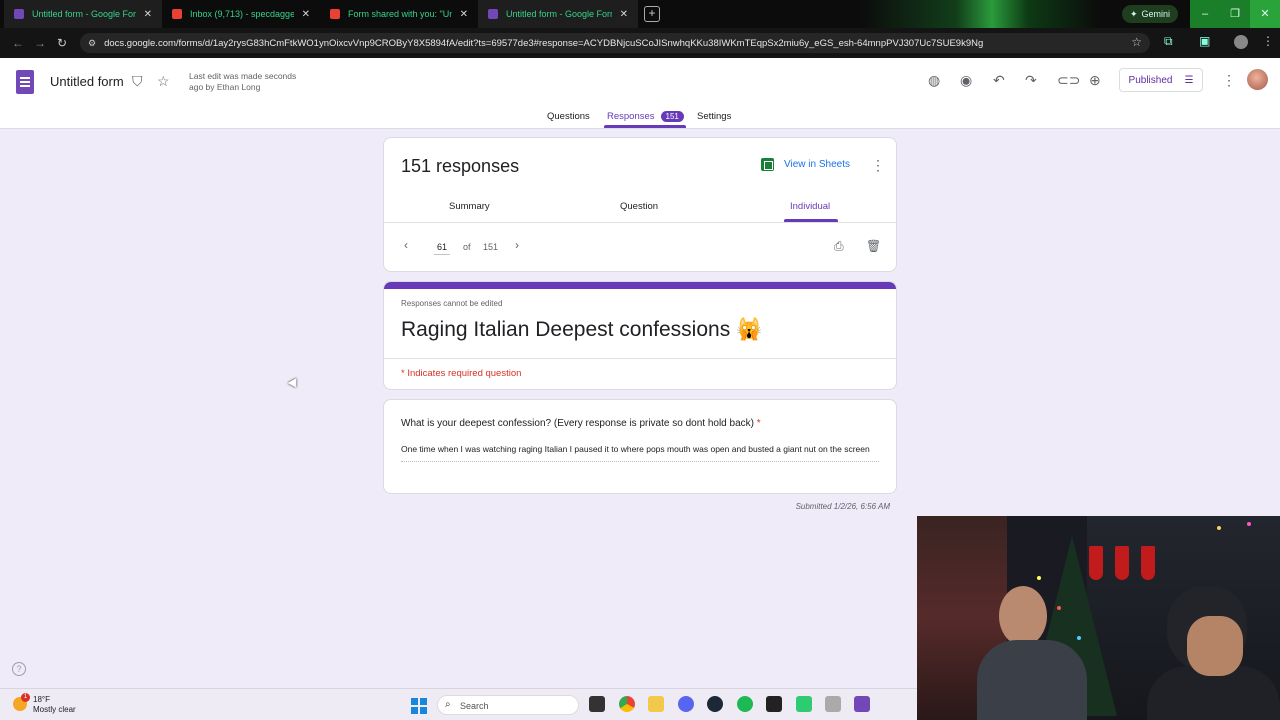  I want to click on webcam-overlay, so click(1098, 618).